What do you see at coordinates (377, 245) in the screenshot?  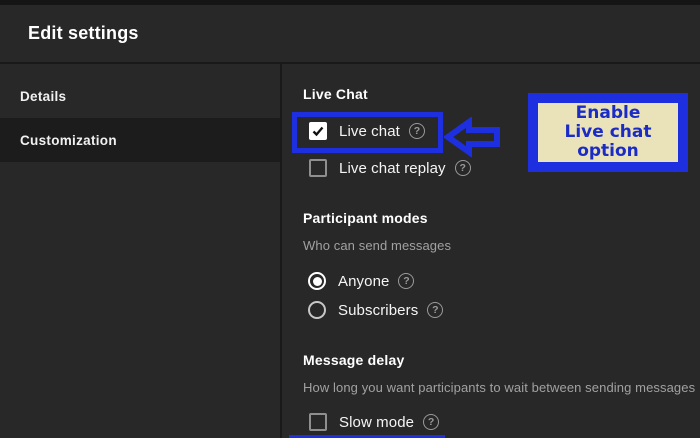 I see `participant-modes-description: Who can send messages` at bounding box center [377, 245].